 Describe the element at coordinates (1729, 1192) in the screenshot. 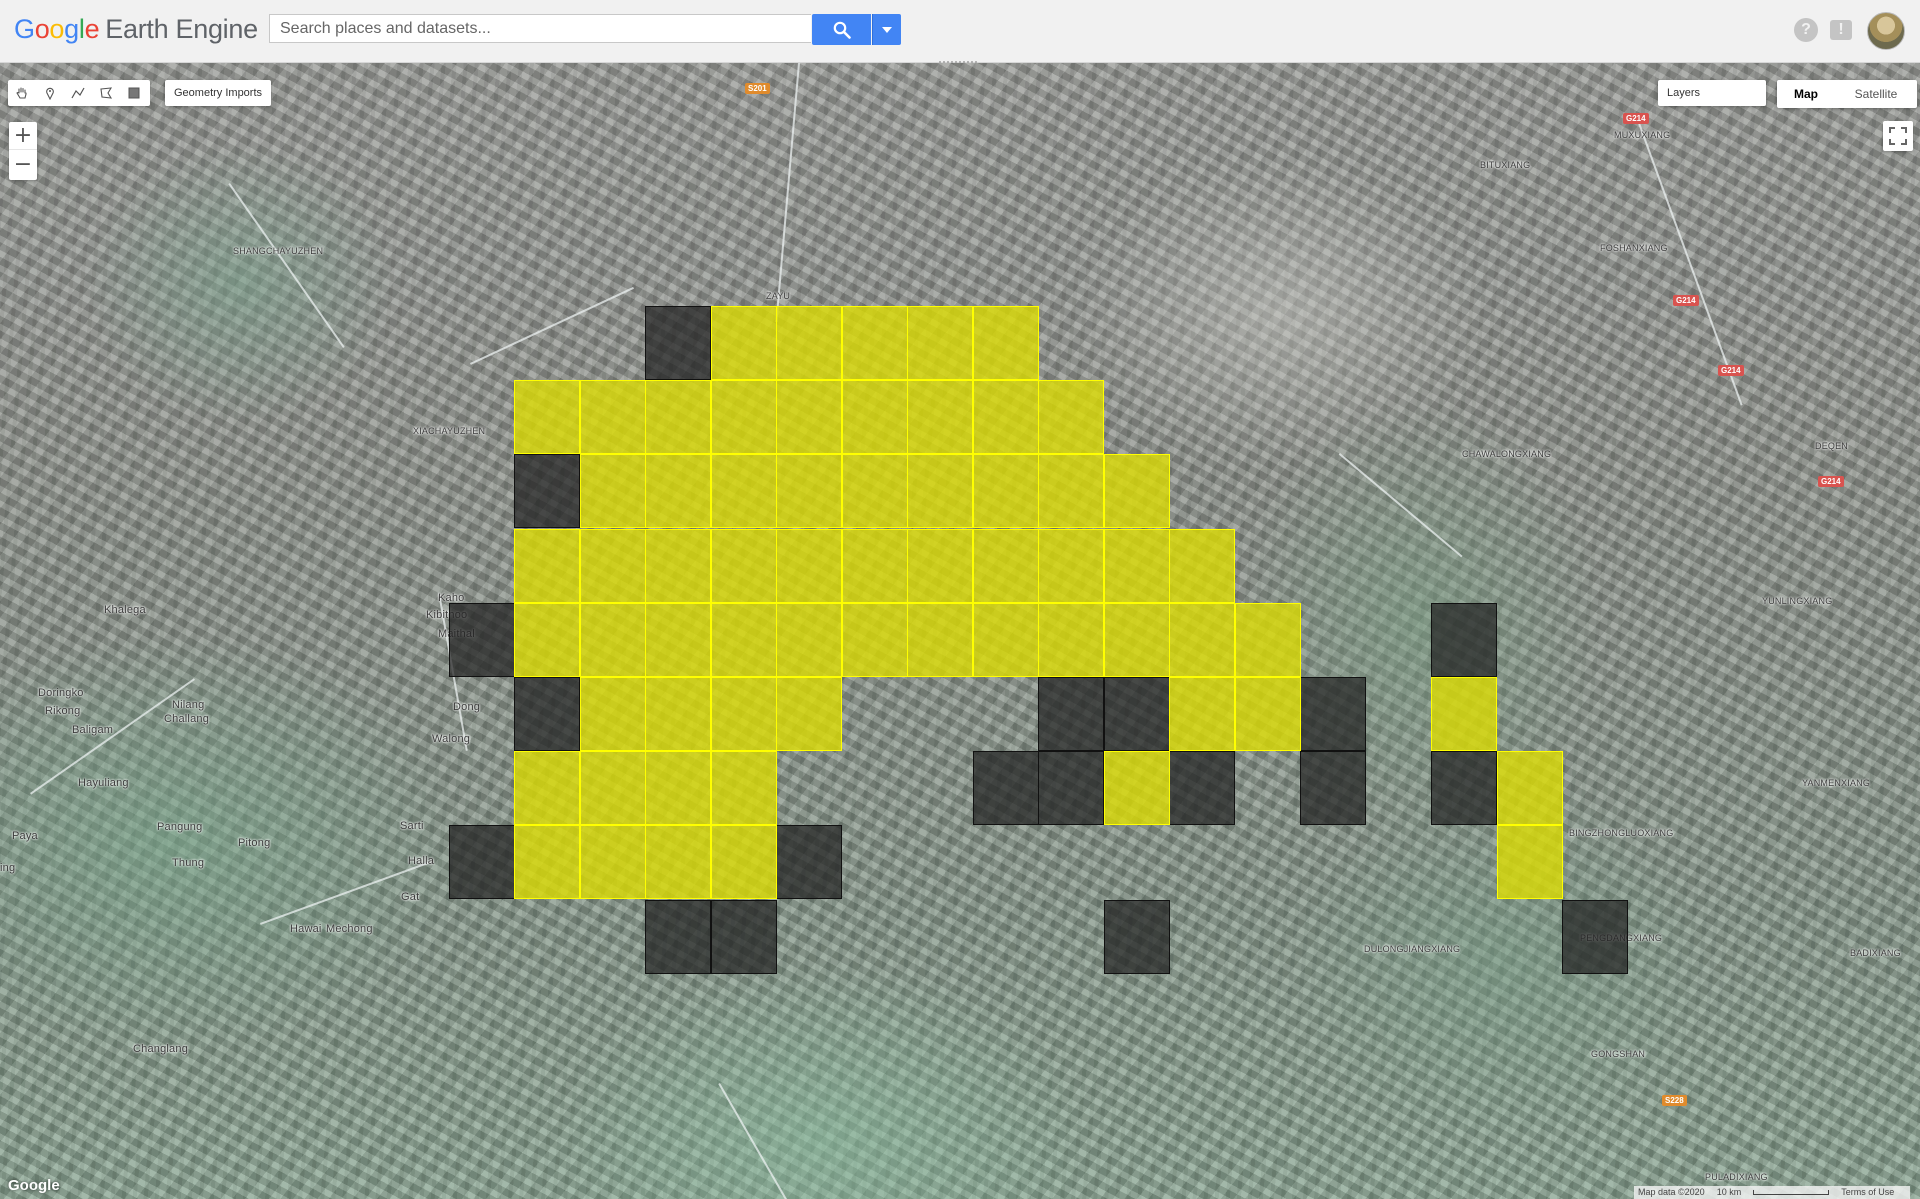

I see `scale-label: 10 km` at that location.